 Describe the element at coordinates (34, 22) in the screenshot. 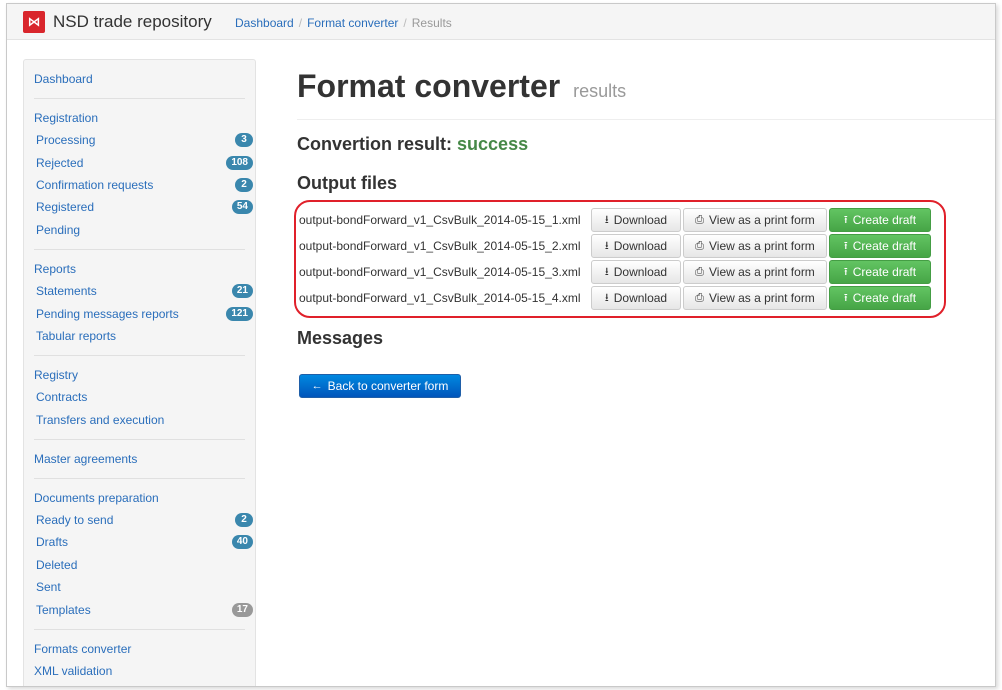

I see `nsd-logo-icon: ⋈` at that location.